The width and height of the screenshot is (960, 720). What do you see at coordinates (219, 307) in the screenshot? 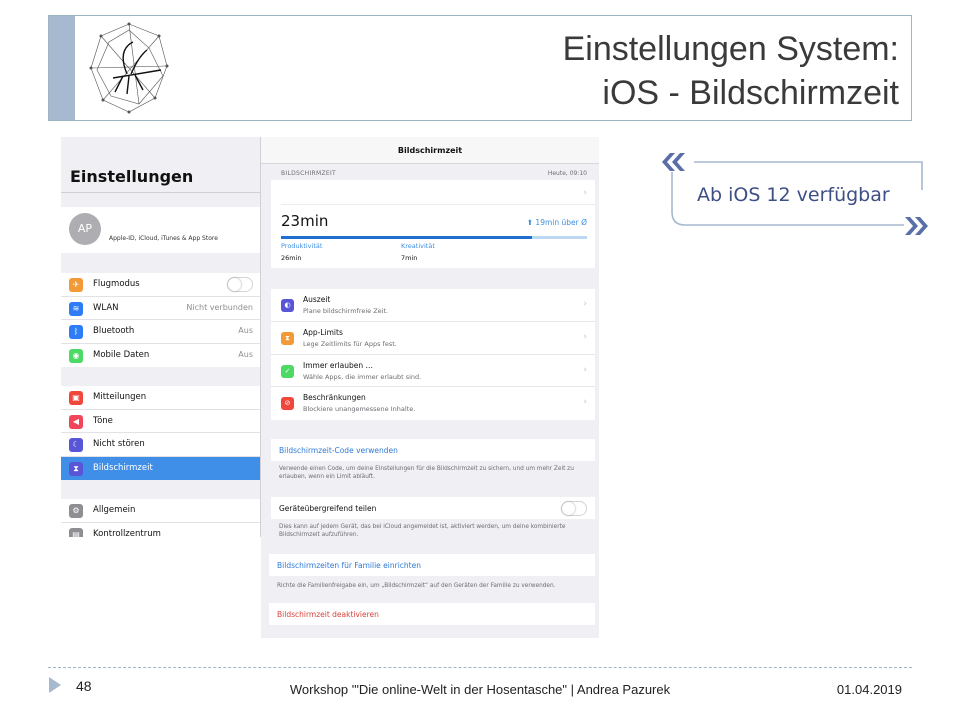
I see `sidebar-item-value: Nicht verbunden` at bounding box center [219, 307].